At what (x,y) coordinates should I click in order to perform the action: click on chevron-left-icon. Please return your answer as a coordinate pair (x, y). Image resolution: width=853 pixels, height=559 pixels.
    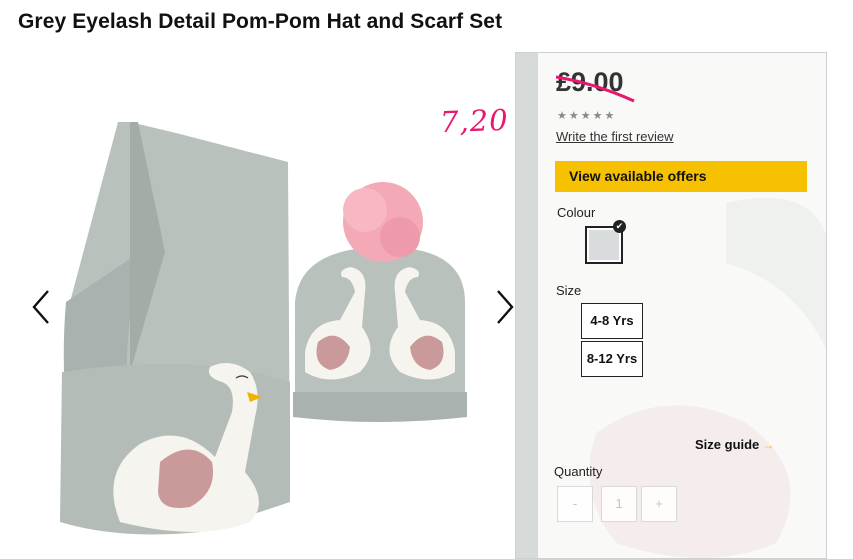
    Looking at the image, I should click on (40, 307).